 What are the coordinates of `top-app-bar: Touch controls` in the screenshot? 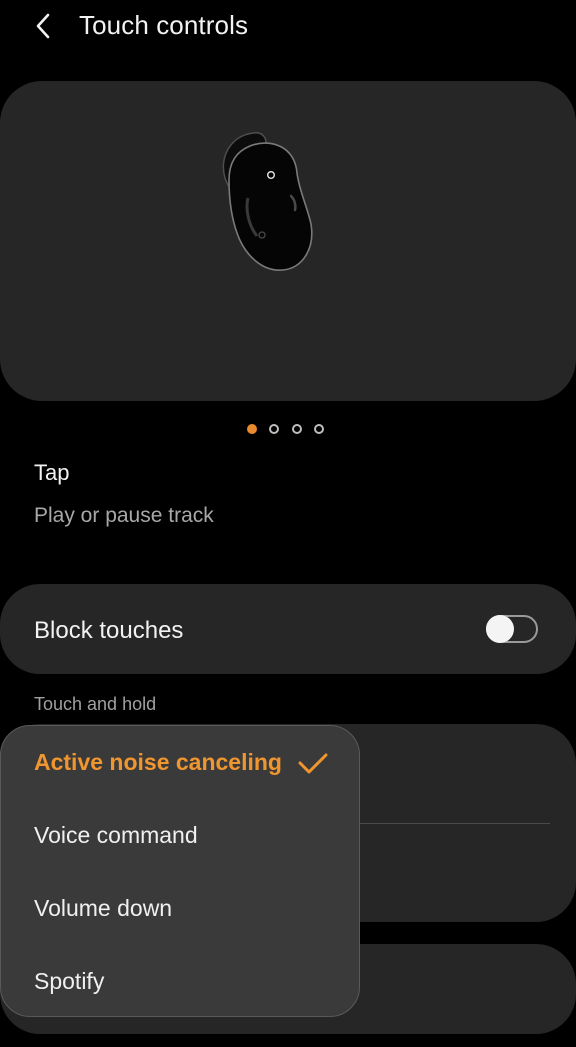 It's located at (288, 28).